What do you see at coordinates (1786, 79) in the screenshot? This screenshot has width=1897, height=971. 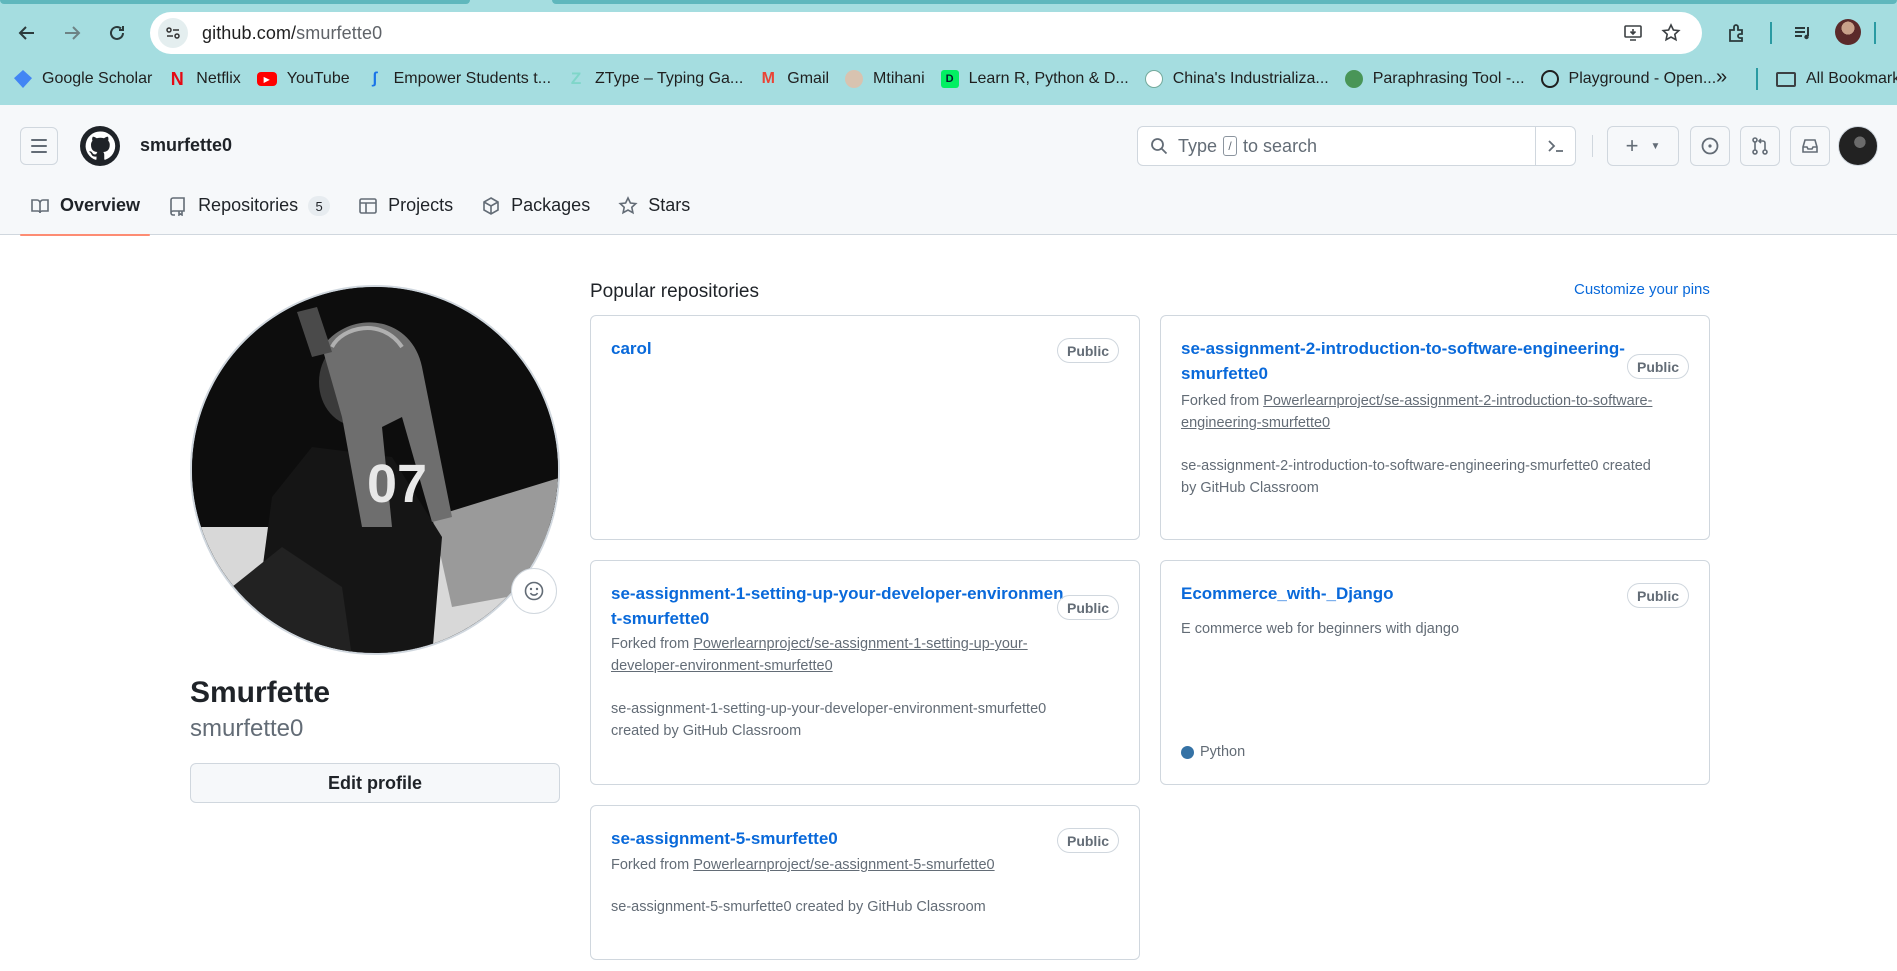 I see `folder-icon` at bounding box center [1786, 79].